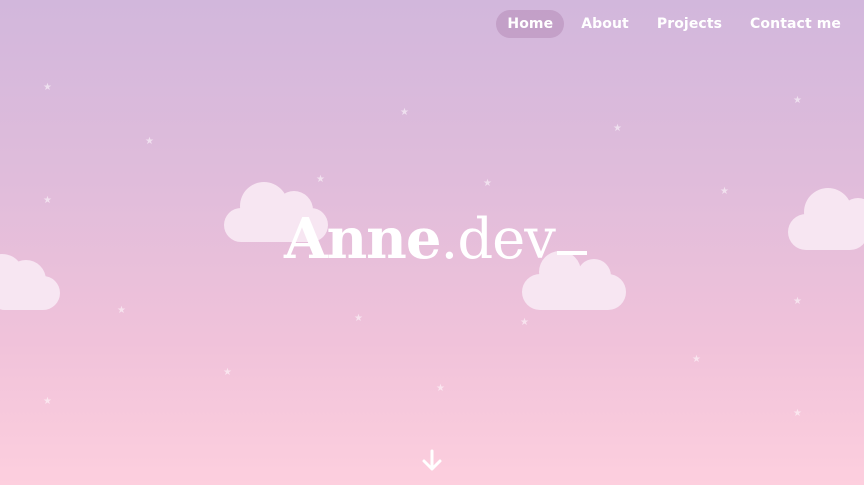 The image size is (864, 485). Describe the element at coordinates (432, 461) in the screenshot. I see `arrow-down-icon` at that location.